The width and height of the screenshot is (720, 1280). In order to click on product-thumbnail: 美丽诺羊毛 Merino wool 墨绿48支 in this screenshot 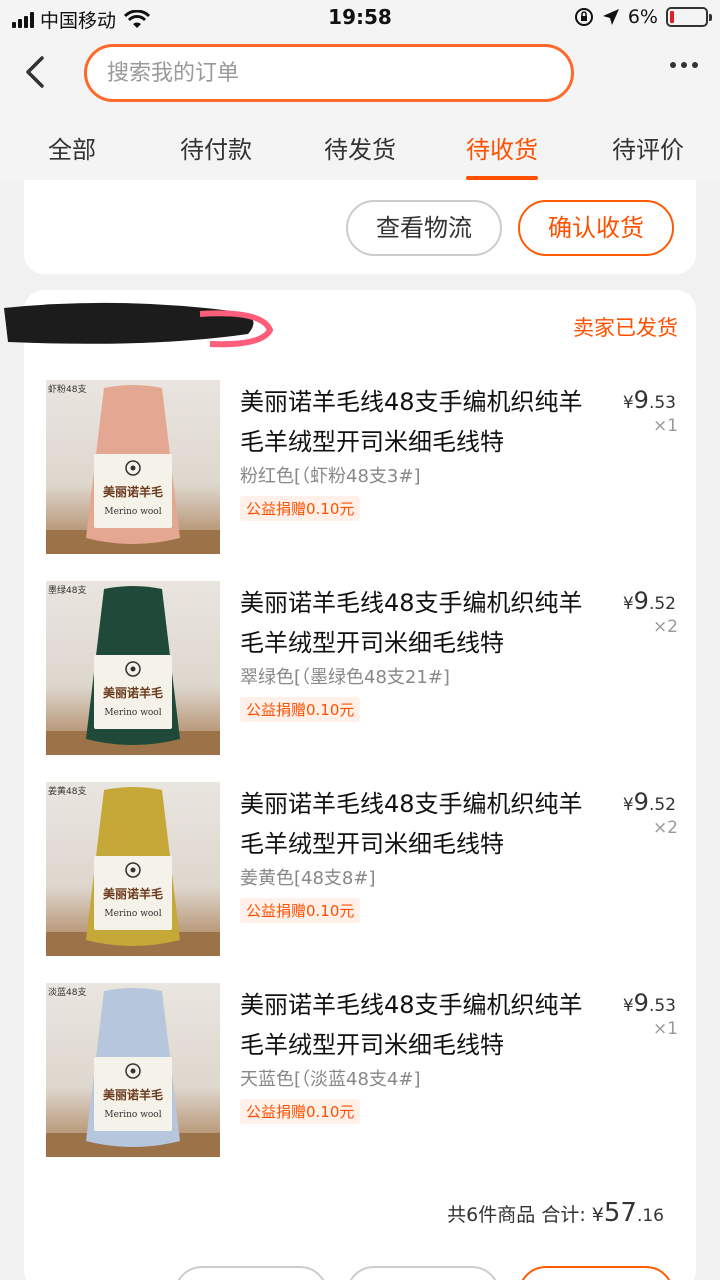, I will do `click(133, 668)`.